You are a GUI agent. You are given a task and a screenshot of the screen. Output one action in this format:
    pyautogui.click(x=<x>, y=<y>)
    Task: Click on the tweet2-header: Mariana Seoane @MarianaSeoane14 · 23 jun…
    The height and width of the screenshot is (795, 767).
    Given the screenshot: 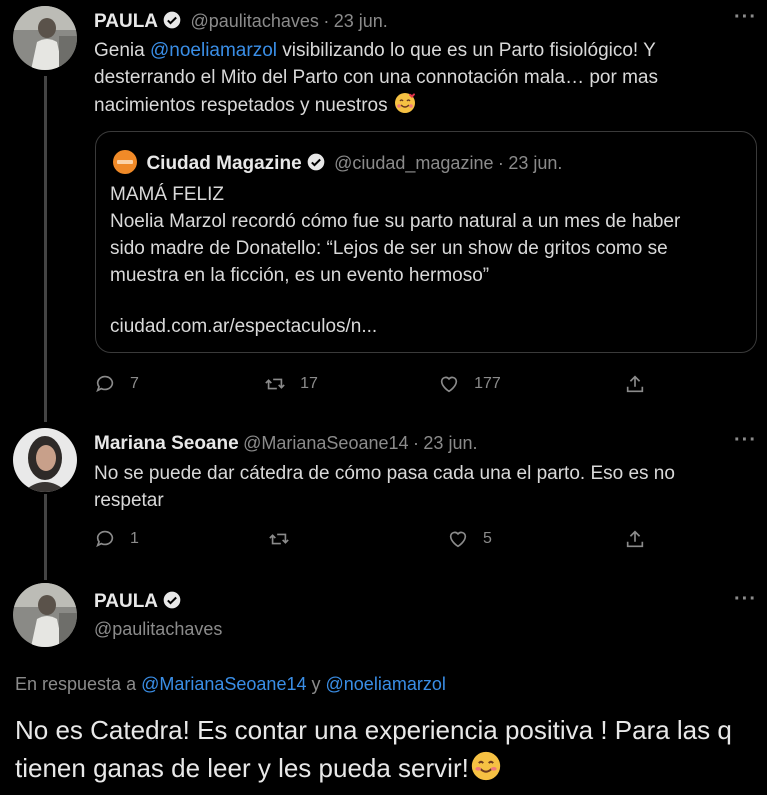 What is the action you would take?
    pyautogui.click(x=285, y=444)
    